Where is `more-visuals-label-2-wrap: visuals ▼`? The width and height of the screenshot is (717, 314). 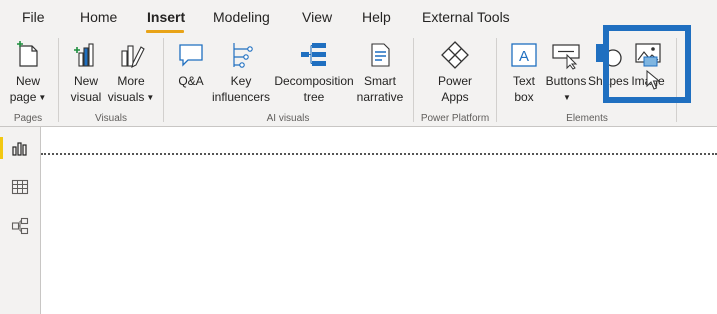 more-visuals-label-2-wrap: visuals ▼ is located at coordinates (131, 97).